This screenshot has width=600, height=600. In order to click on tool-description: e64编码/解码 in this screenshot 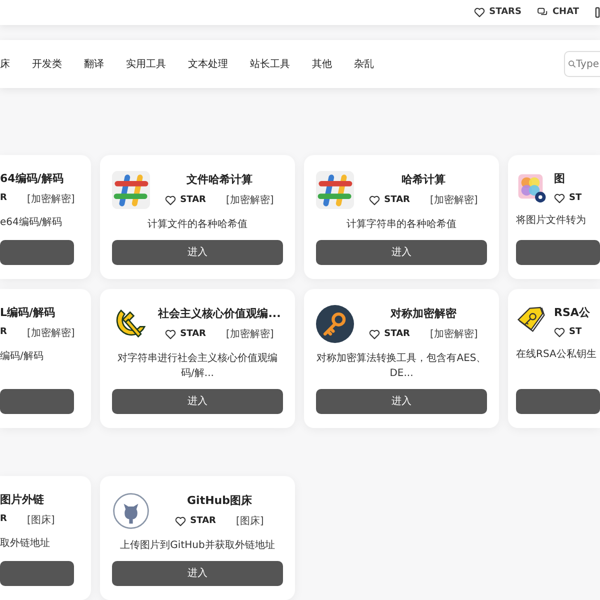, I will do `click(32, 223)`.